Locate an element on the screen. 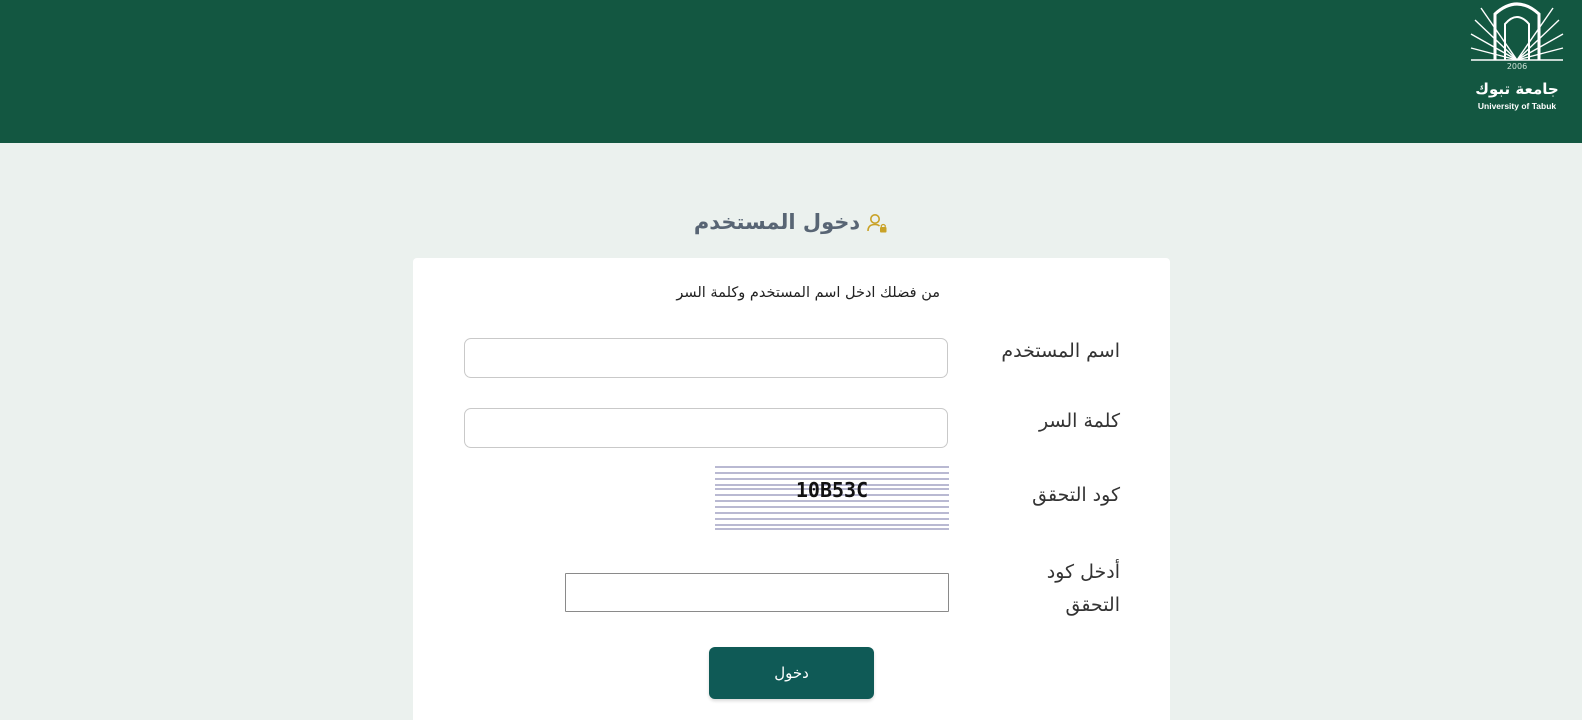  captcha-code: 10B53C is located at coordinates (832, 490).